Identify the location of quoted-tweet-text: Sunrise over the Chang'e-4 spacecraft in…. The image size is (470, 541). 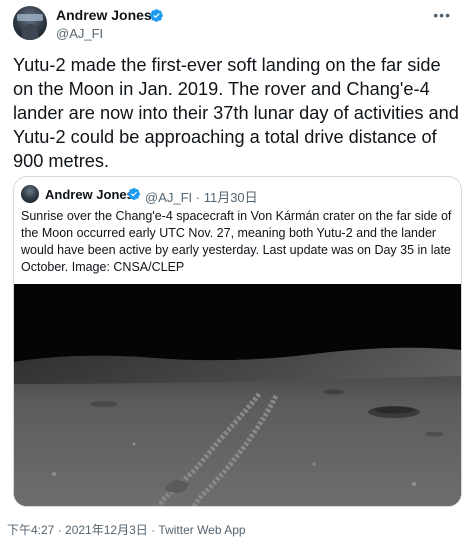
(236, 241).